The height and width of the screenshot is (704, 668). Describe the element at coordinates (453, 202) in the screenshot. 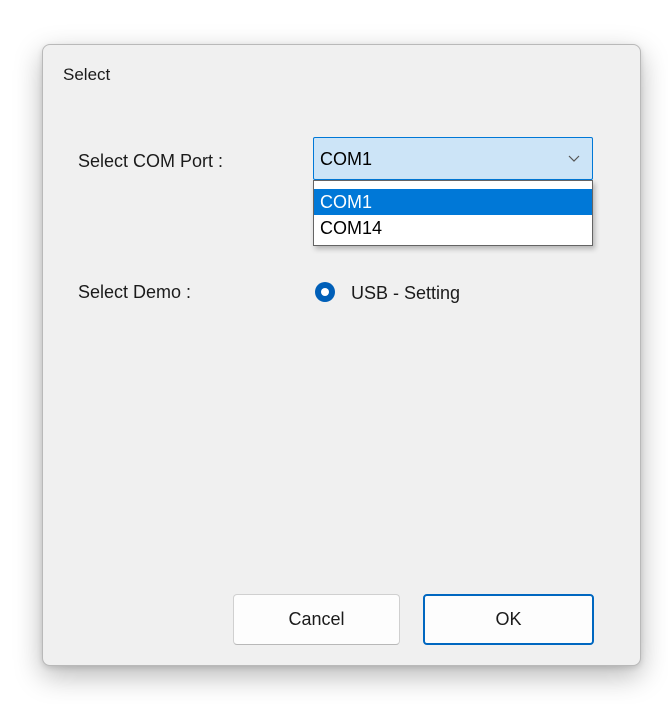

I see `com-port-option-com1: COM1` at that location.